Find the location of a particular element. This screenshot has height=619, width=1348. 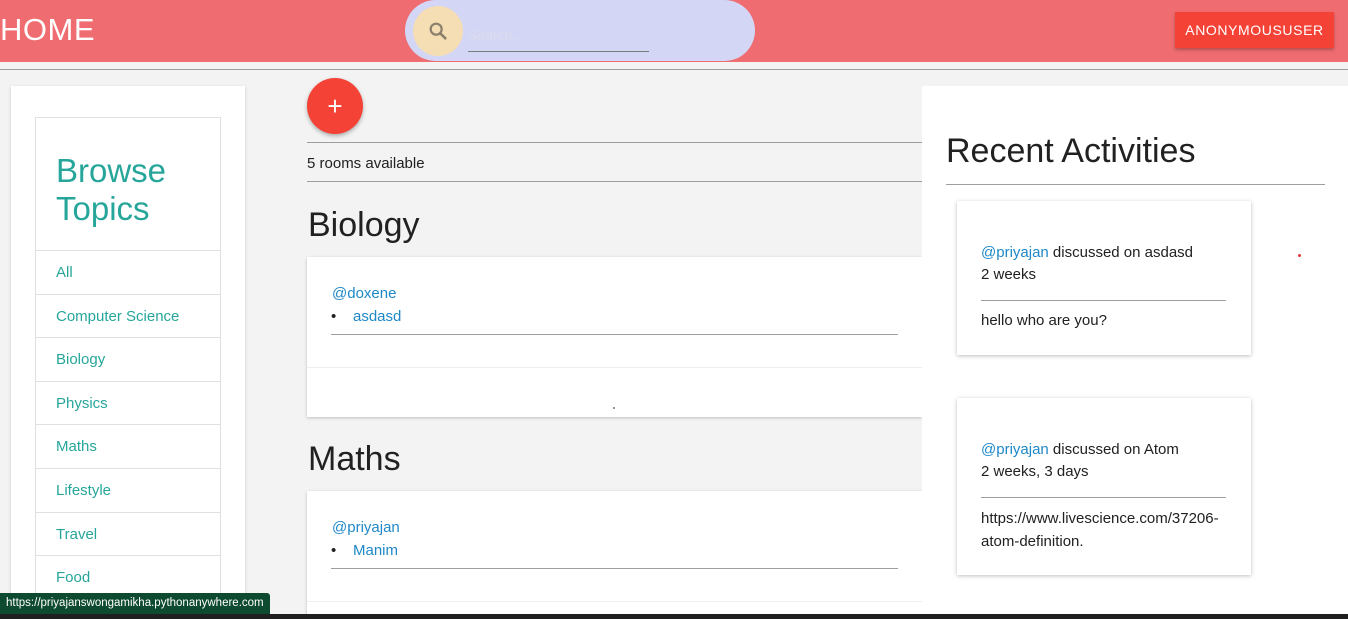

user-account-button: ANONYMOUSUSER is located at coordinates (1254, 30).